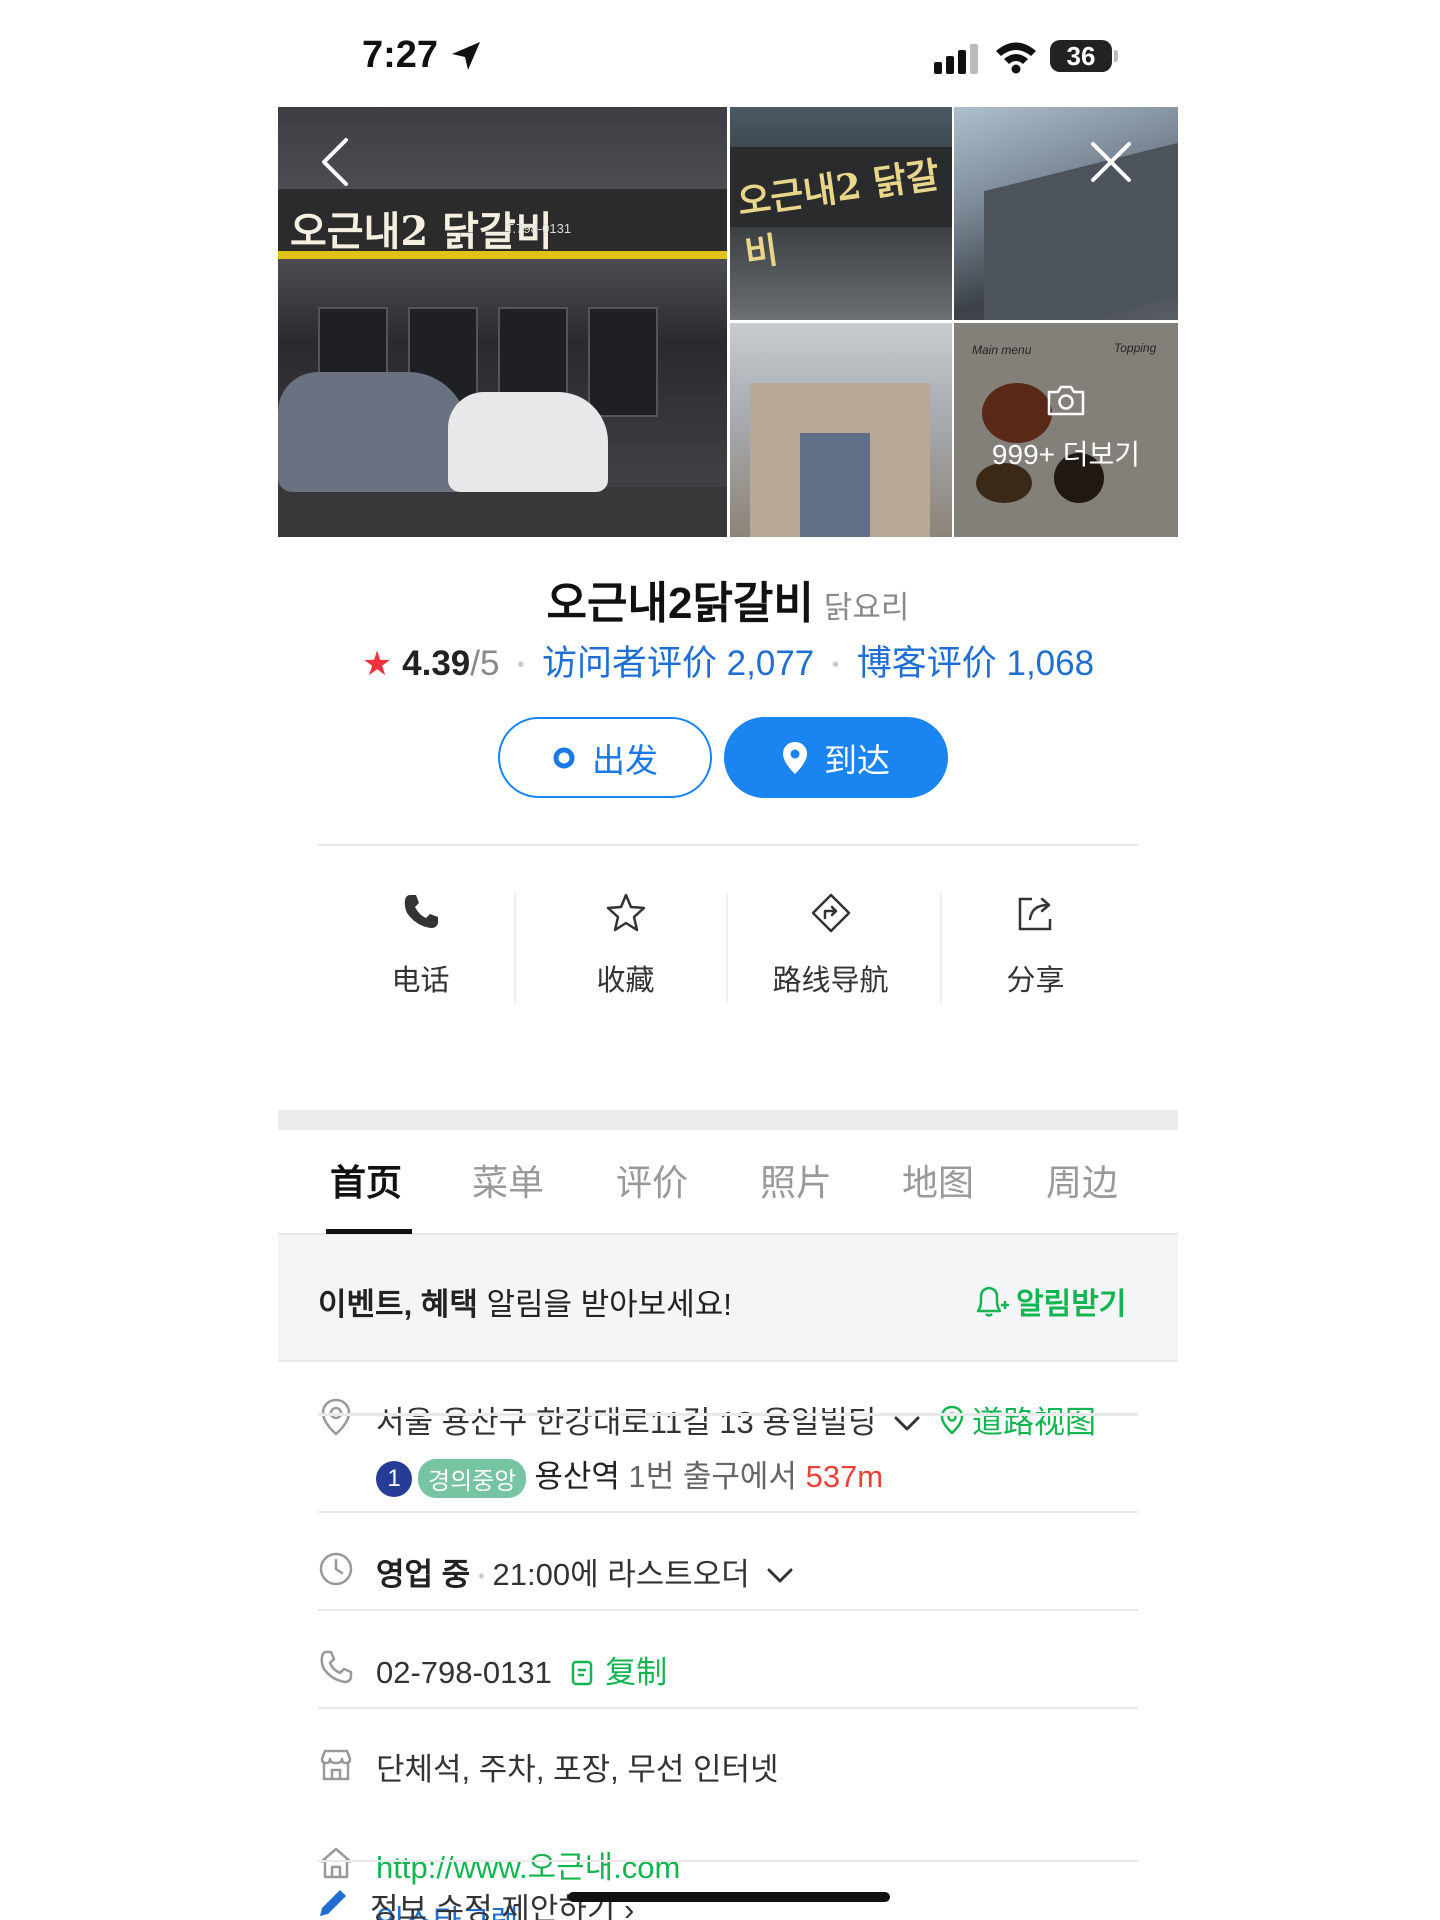  Describe the element at coordinates (841, 211) in the screenshot. I see `photo-signboard: 오근내2 닭갈비` at that location.